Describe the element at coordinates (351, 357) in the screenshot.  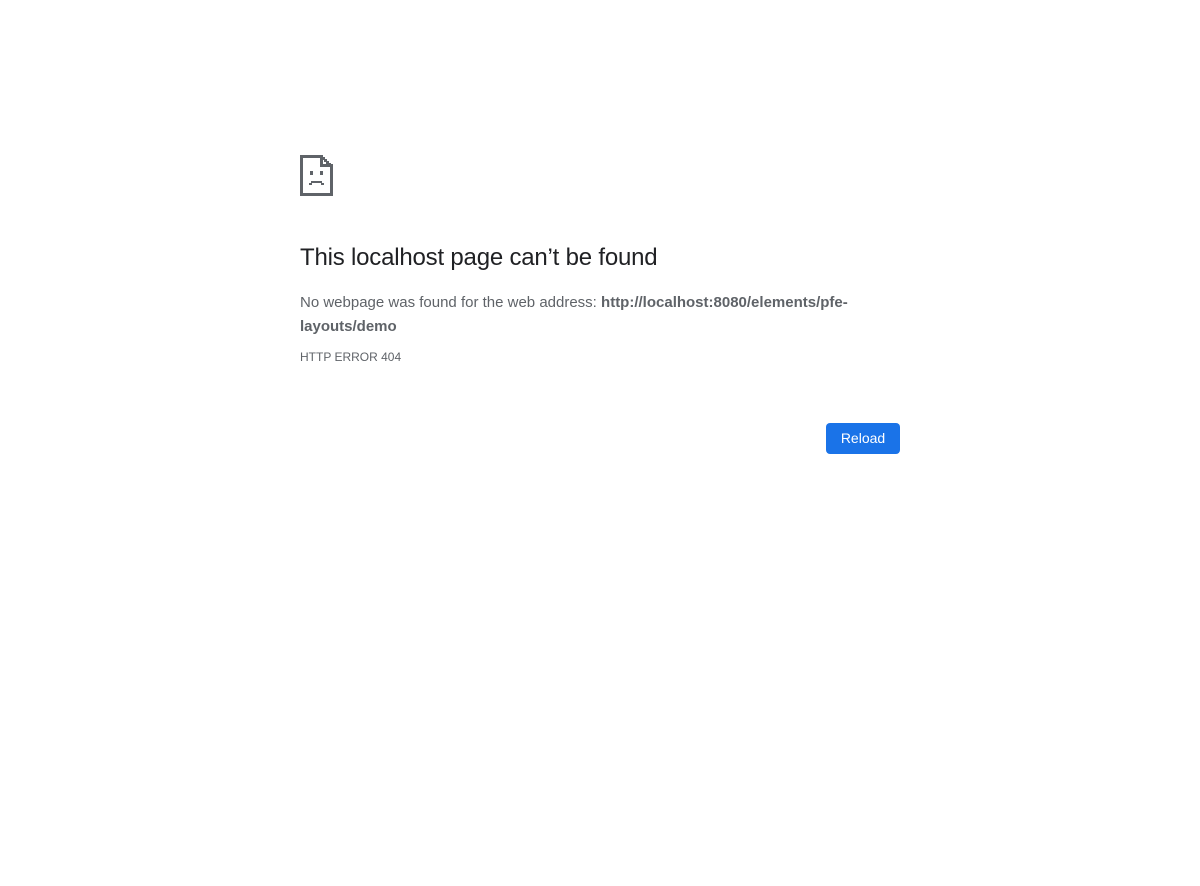
I see `error-code: HTTP ERROR 404` at that location.